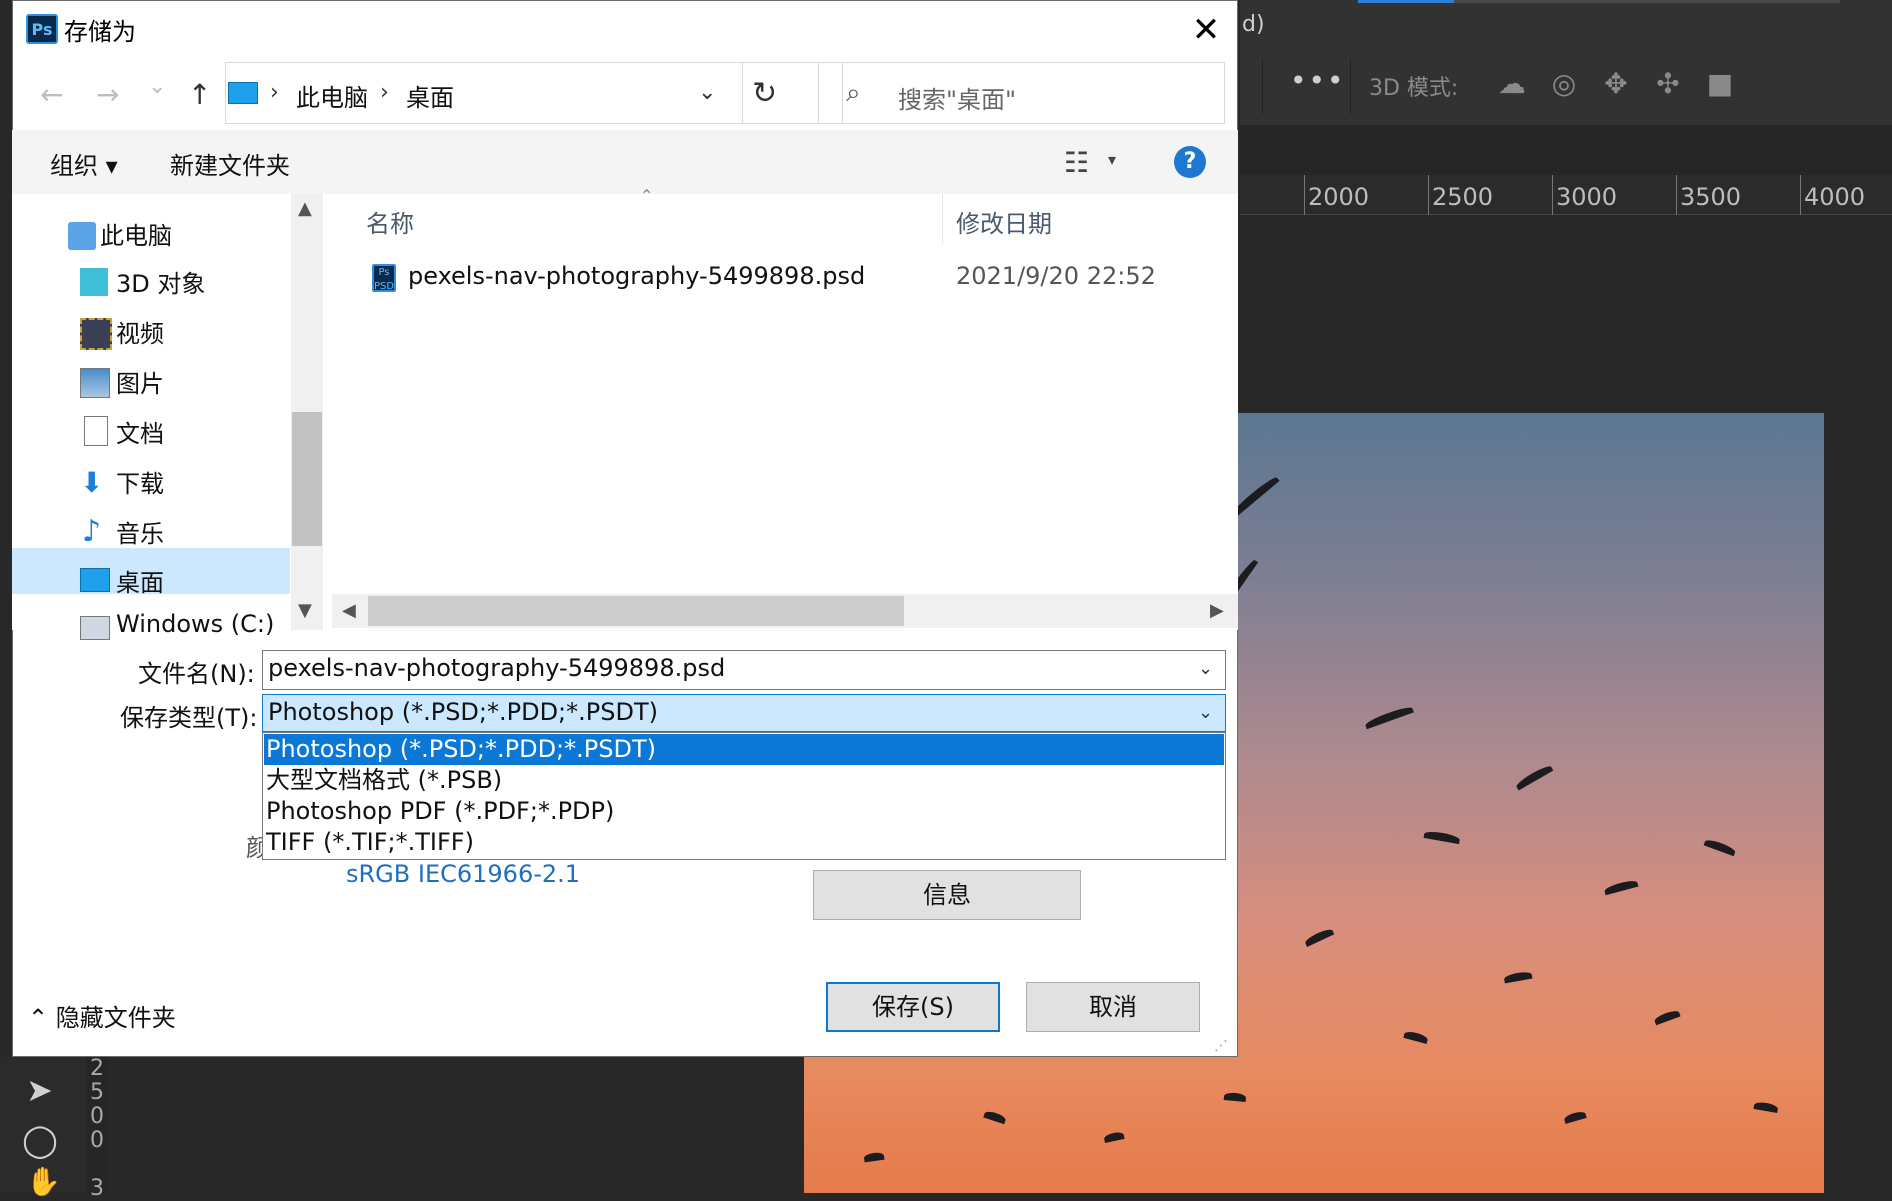  What do you see at coordinates (157, 86) in the screenshot?
I see `recent-locations-chevron-icon: ⌄` at bounding box center [157, 86].